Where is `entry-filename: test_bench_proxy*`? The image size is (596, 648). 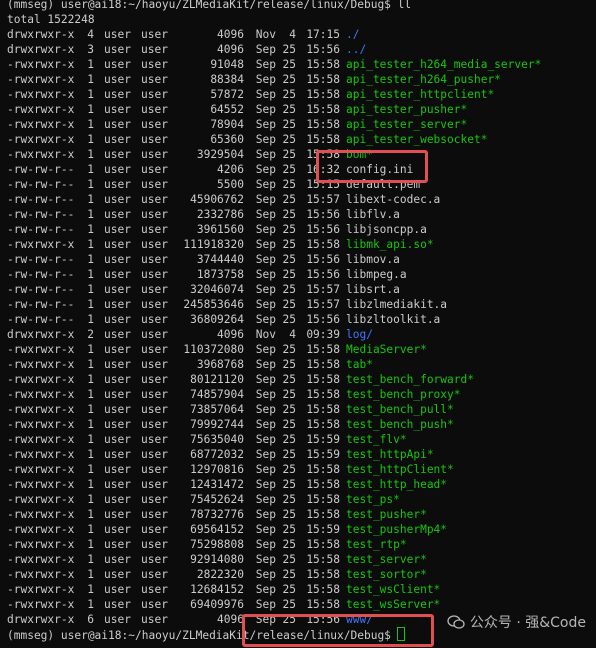
entry-filename: test_bench_proxy* is located at coordinates (403, 394).